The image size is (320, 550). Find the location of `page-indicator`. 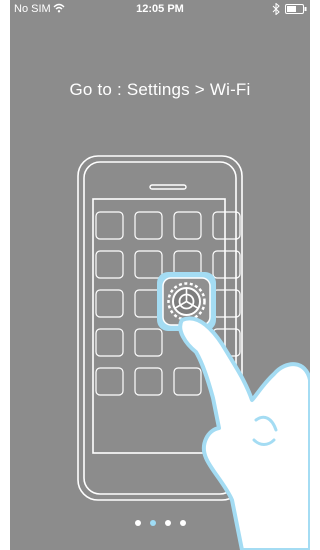

page-indicator is located at coordinates (160, 524).